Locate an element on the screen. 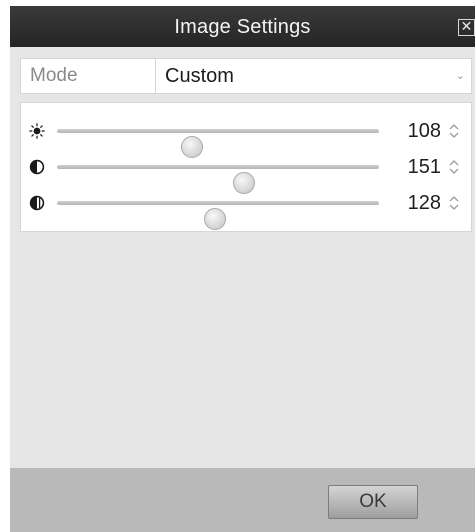 The width and height of the screenshot is (475, 532). brightness-slider-track is located at coordinates (218, 143).